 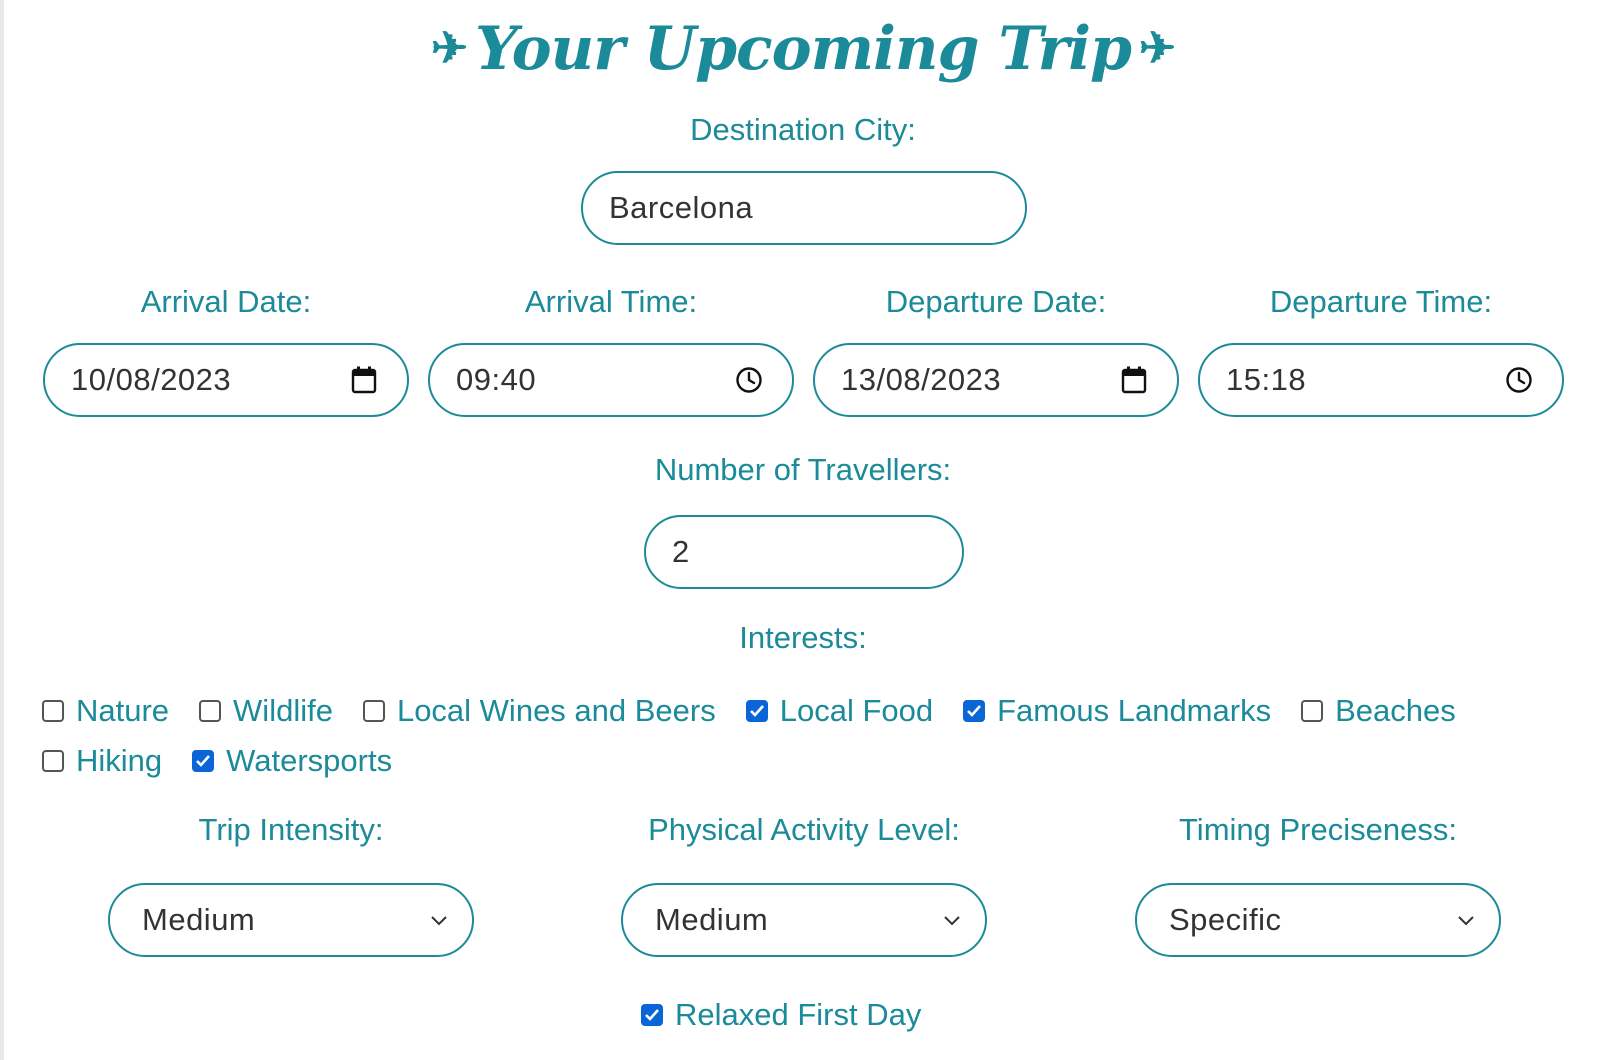 What do you see at coordinates (803, 129) in the screenshot?
I see `destination-city-label: Destination City:` at bounding box center [803, 129].